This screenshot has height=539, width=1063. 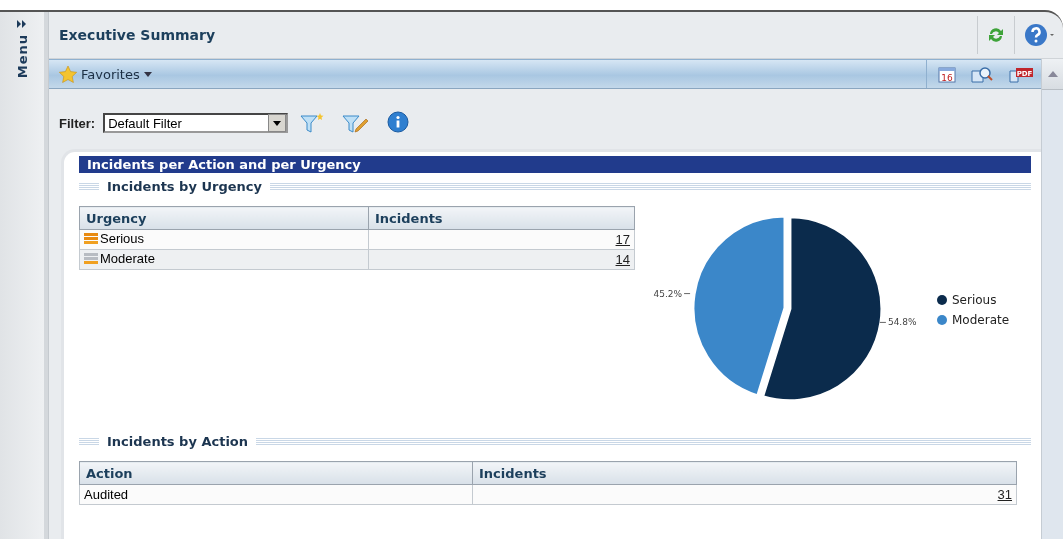 I want to click on help-icon, so click(x=1039, y=35).